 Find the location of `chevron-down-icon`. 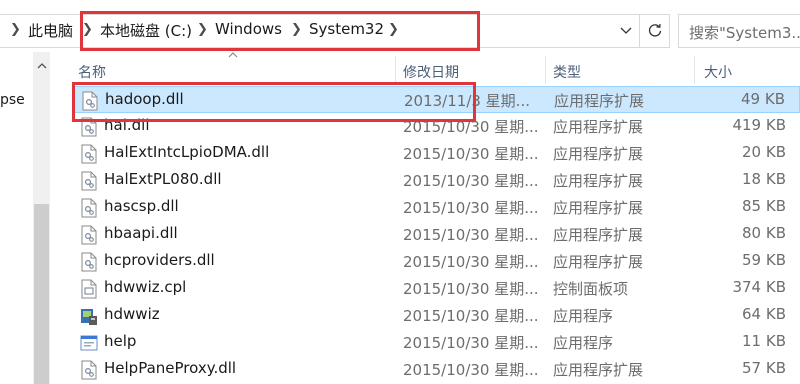

chevron-down-icon is located at coordinates (626, 30).